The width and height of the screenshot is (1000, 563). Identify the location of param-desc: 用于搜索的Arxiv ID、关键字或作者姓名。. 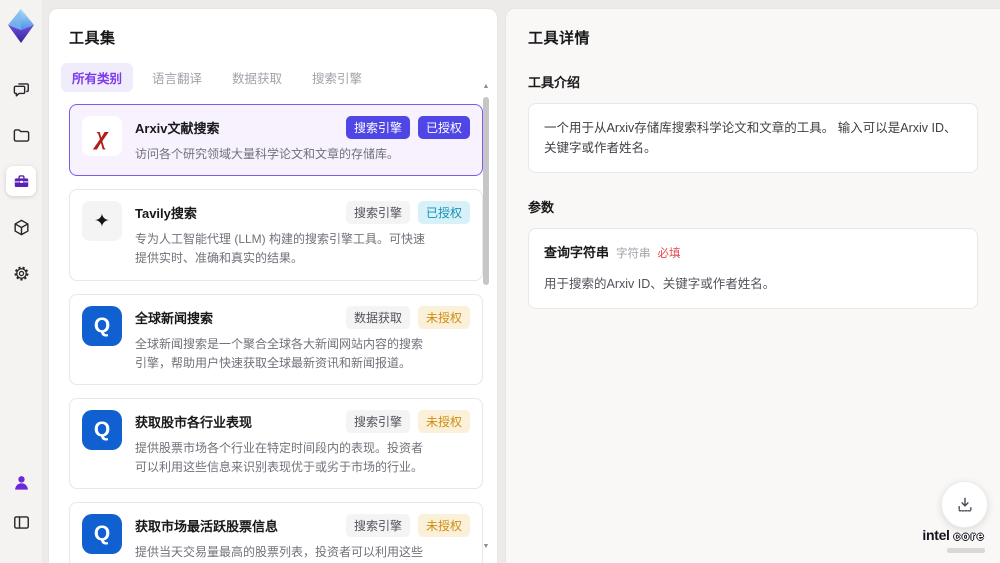
(660, 283).